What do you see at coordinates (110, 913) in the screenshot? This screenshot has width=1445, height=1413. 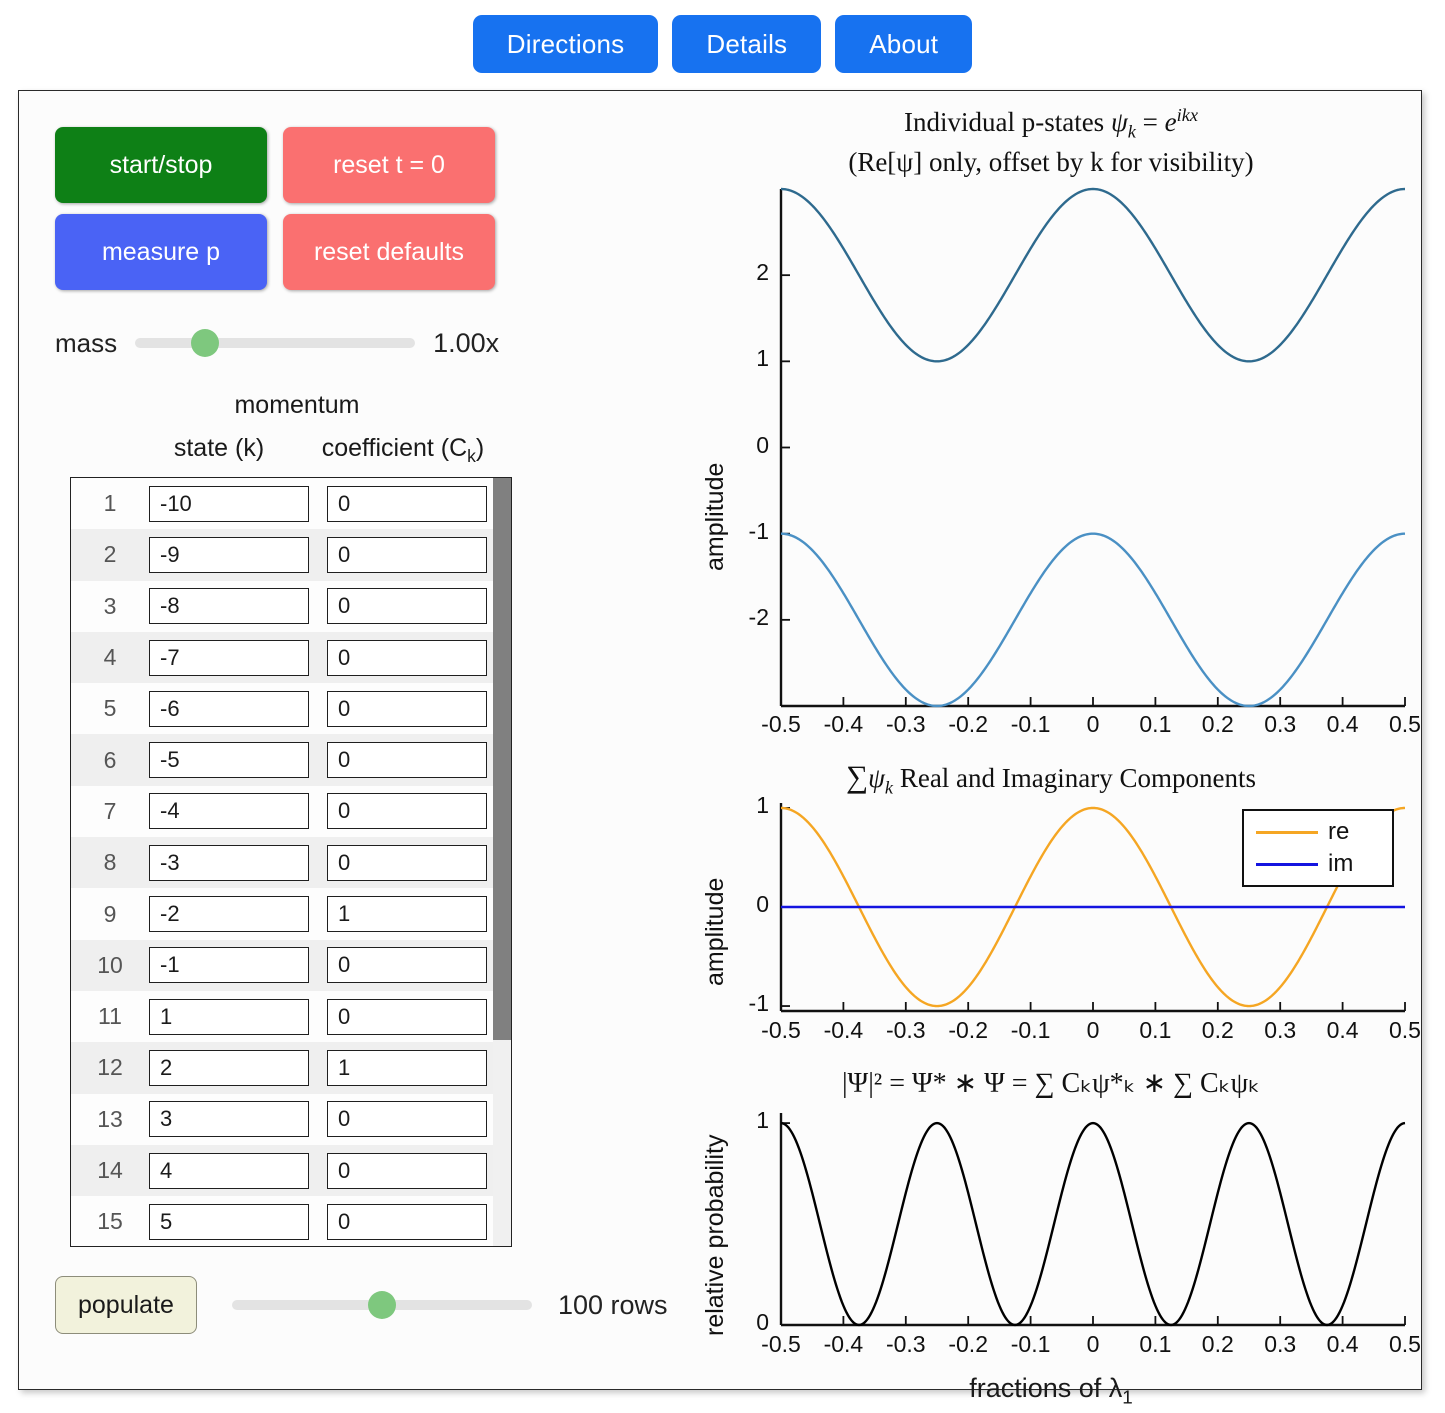 I see `row-index: 9` at bounding box center [110, 913].